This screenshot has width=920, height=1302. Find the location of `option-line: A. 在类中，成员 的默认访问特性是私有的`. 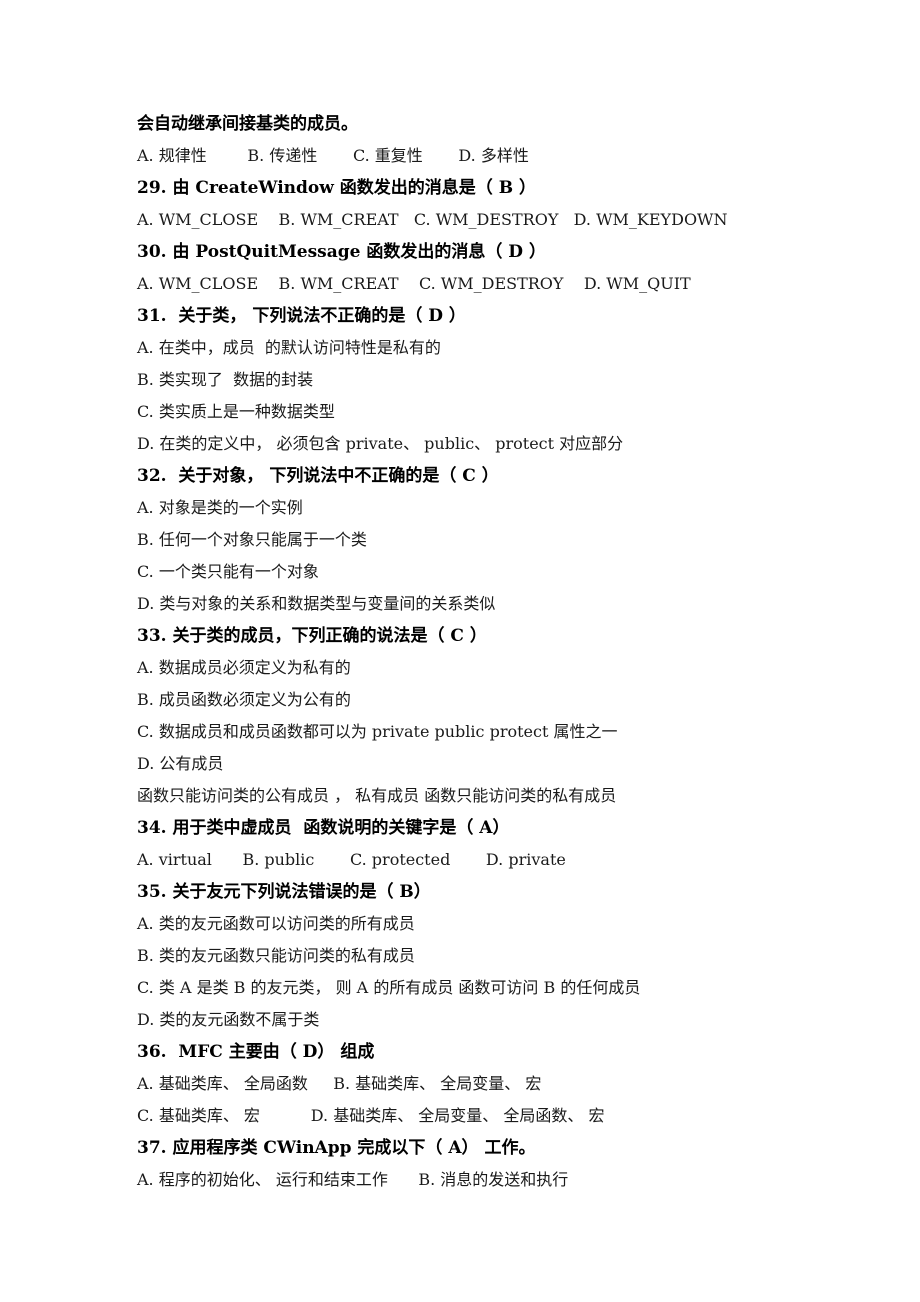

option-line: A. 在类中，成员 的默认访问特性是私有的 is located at coordinates (289, 347).